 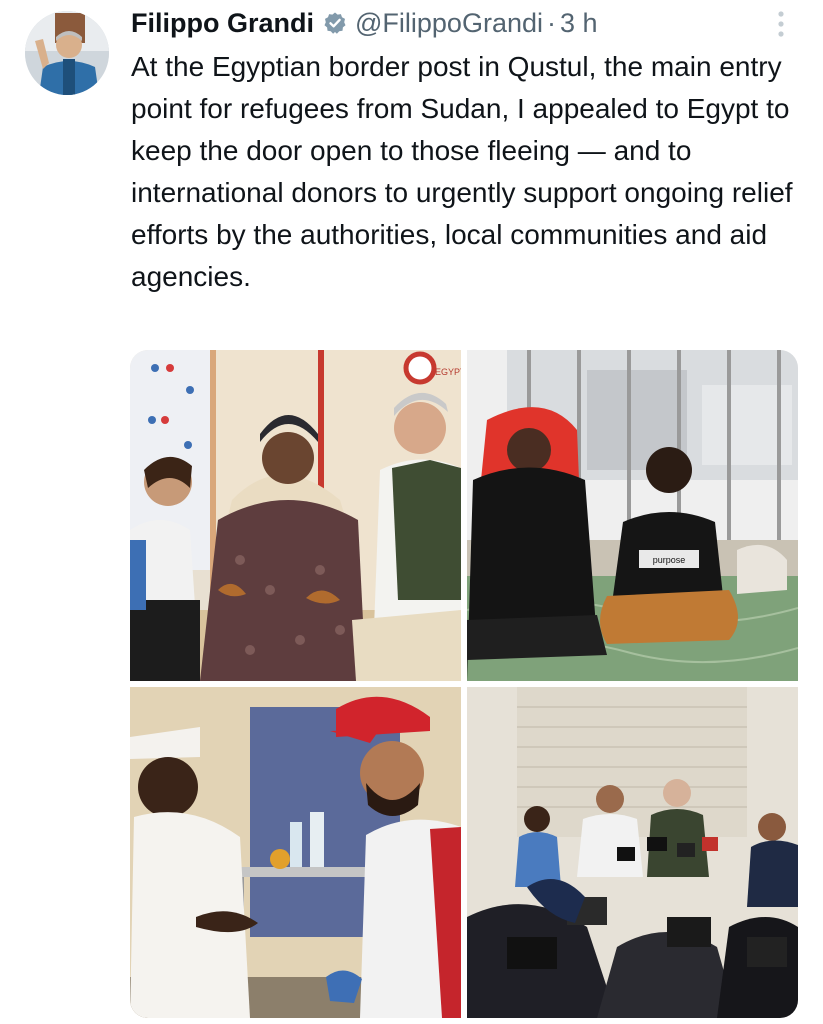 I want to click on tweet-photo-1: EGYPT, so click(x=295, y=515).